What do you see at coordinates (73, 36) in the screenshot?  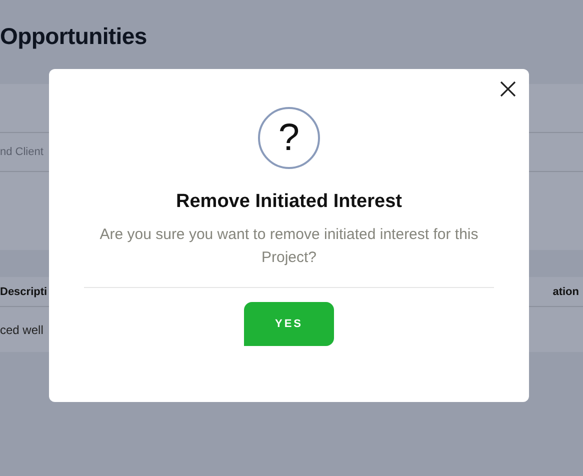 I see `page-title: Opportunities` at bounding box center [73, 36].